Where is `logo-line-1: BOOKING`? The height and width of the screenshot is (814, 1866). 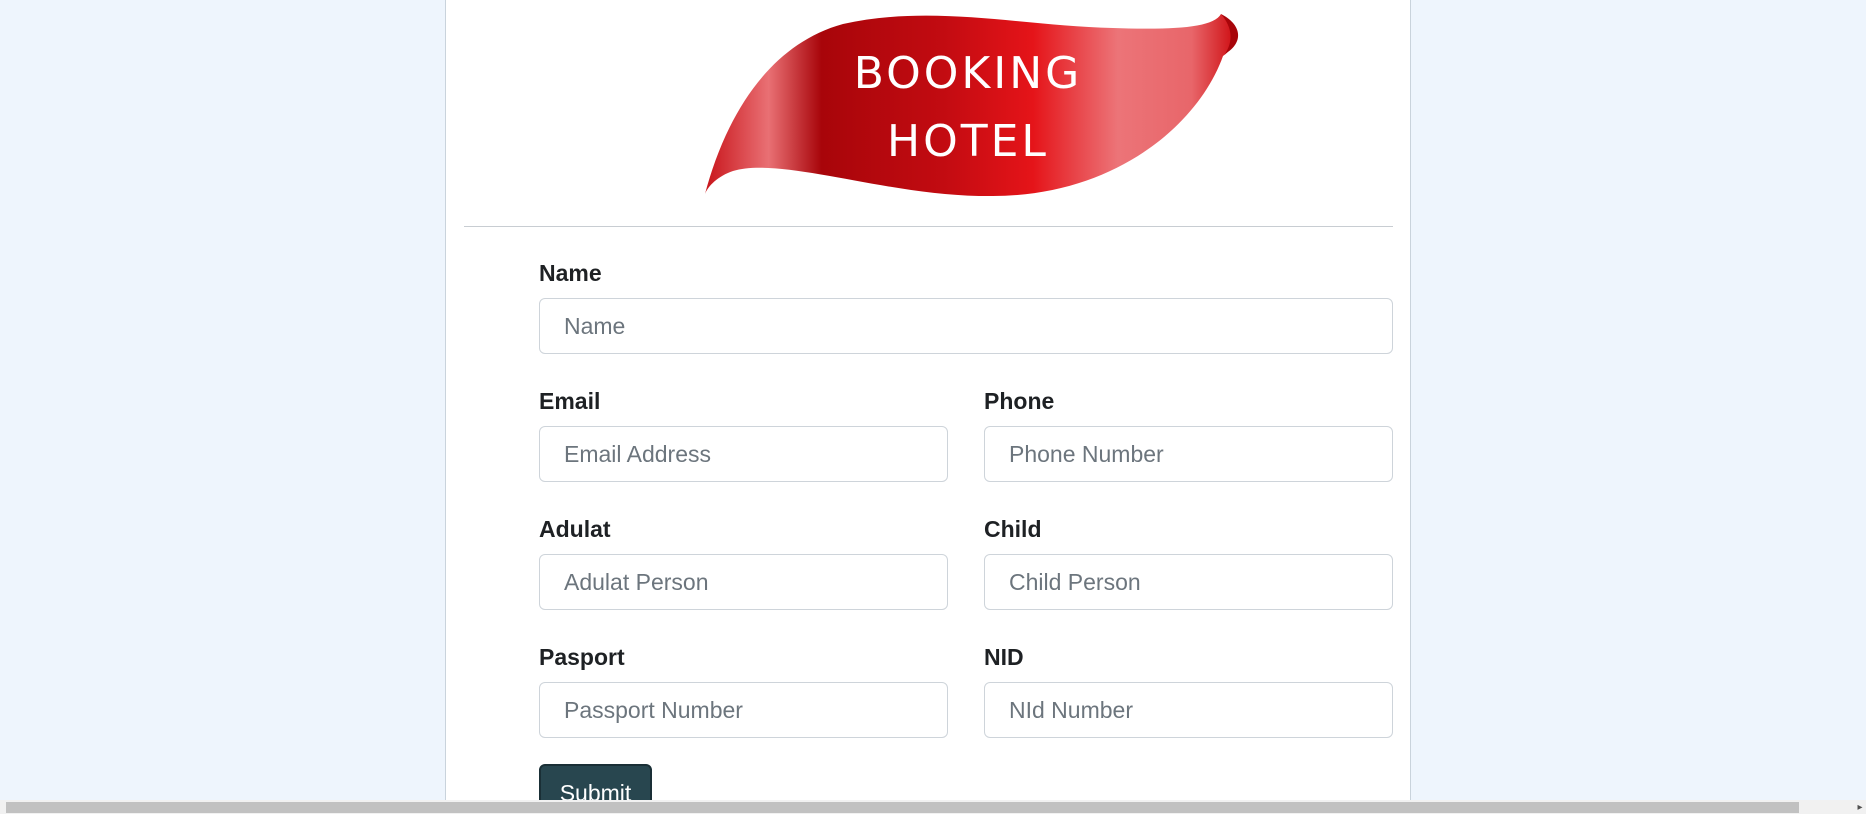 logo-line-1: BOOKING is located at coordinates (968, 73).